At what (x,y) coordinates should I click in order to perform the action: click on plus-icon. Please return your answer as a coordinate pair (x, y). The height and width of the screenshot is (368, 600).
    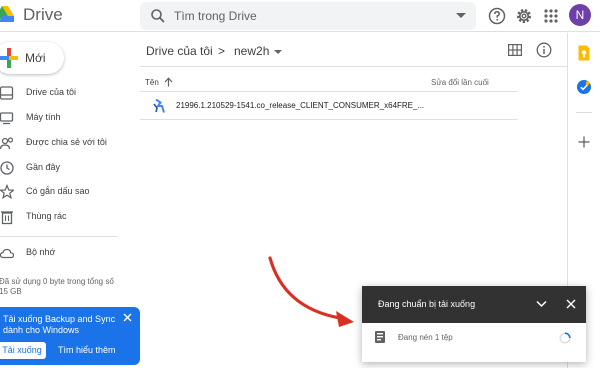
    Looking at the image, I should click on (9, 58).